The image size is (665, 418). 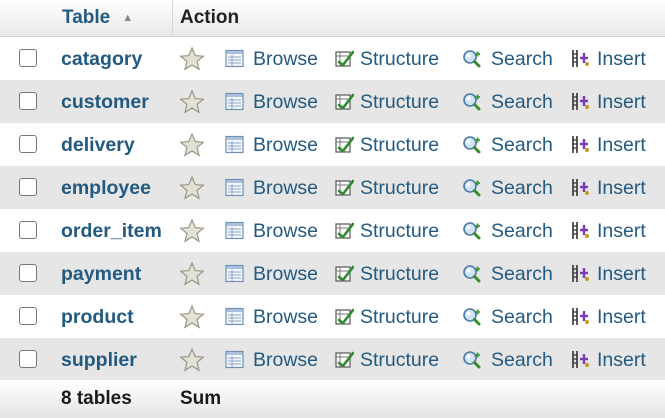 What do you see at coordinates (86, 17) in the screenshot?
I see `column-table-label: Table` at bounding box center [86, 17].